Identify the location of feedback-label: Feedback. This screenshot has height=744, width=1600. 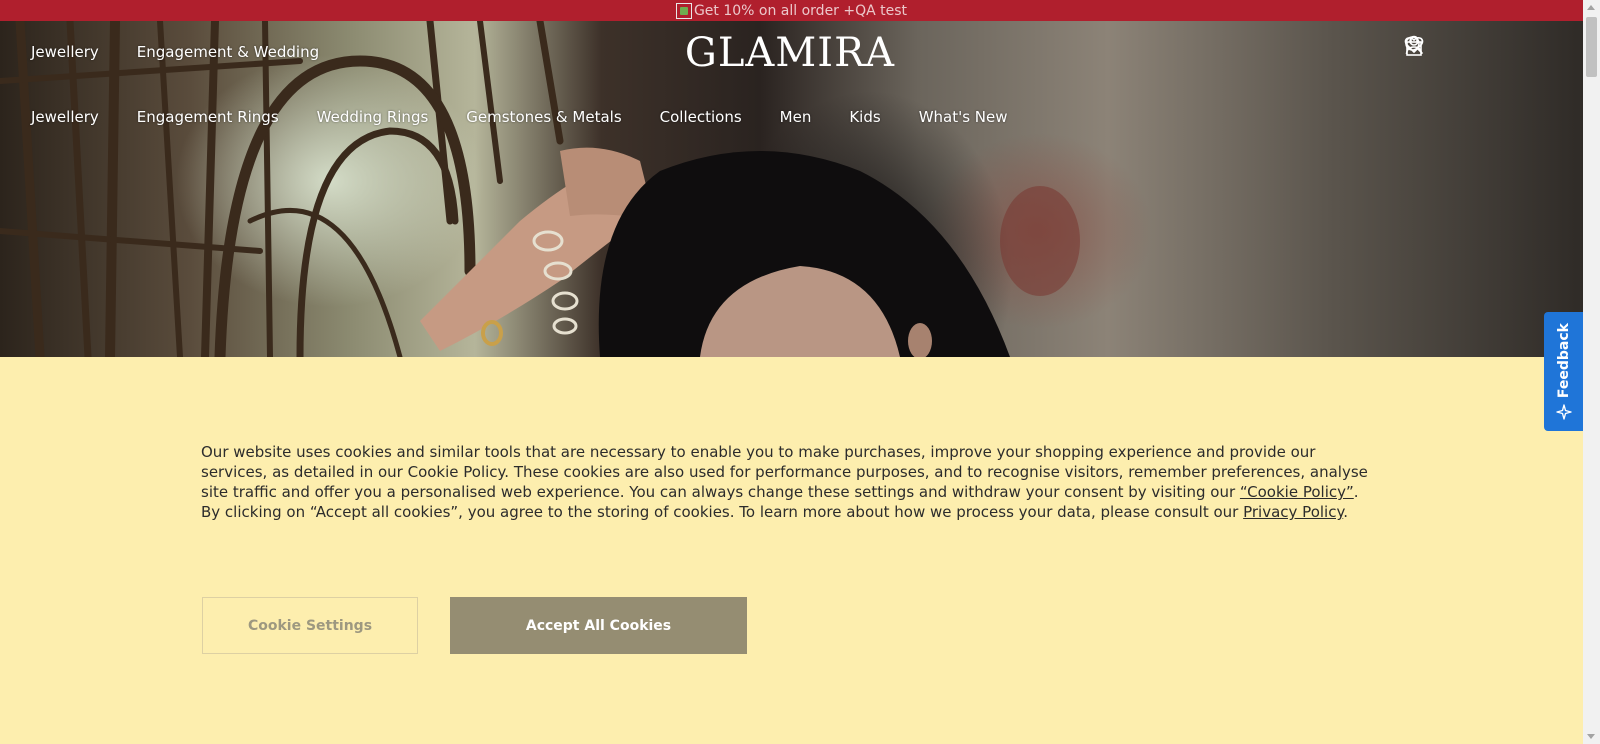
(1563, 360).